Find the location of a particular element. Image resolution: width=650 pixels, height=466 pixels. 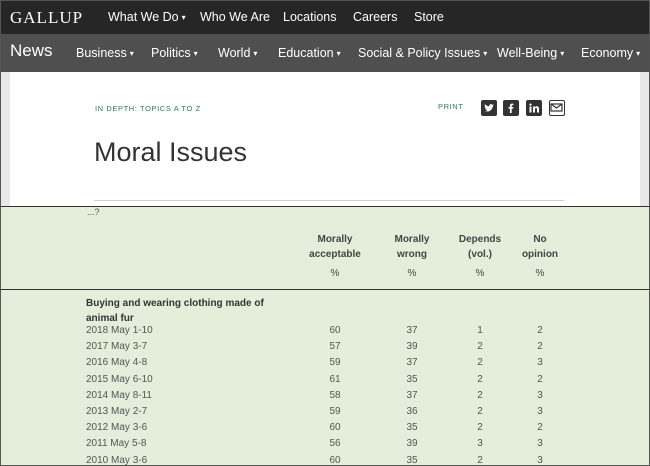

subnav-social-policy-issues-label: Social & Policy Issues is located at coordinates (419, 53).